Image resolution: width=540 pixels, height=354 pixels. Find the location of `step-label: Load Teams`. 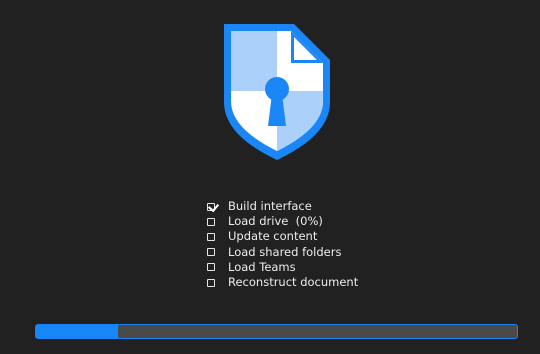

step-label: Load Teams is located at coordinates (262, 266).